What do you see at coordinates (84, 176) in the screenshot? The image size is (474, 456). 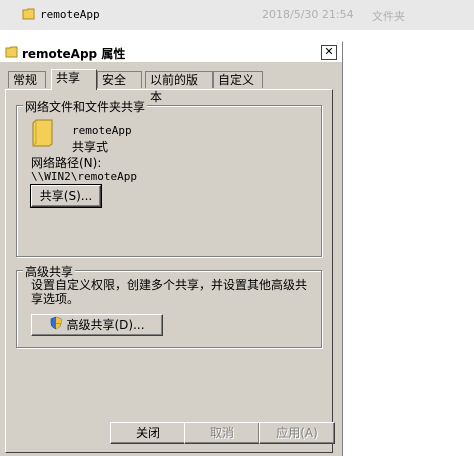 I see `network-path-value: \\WIN2\remoteApp` at bounding box center [84, 176].